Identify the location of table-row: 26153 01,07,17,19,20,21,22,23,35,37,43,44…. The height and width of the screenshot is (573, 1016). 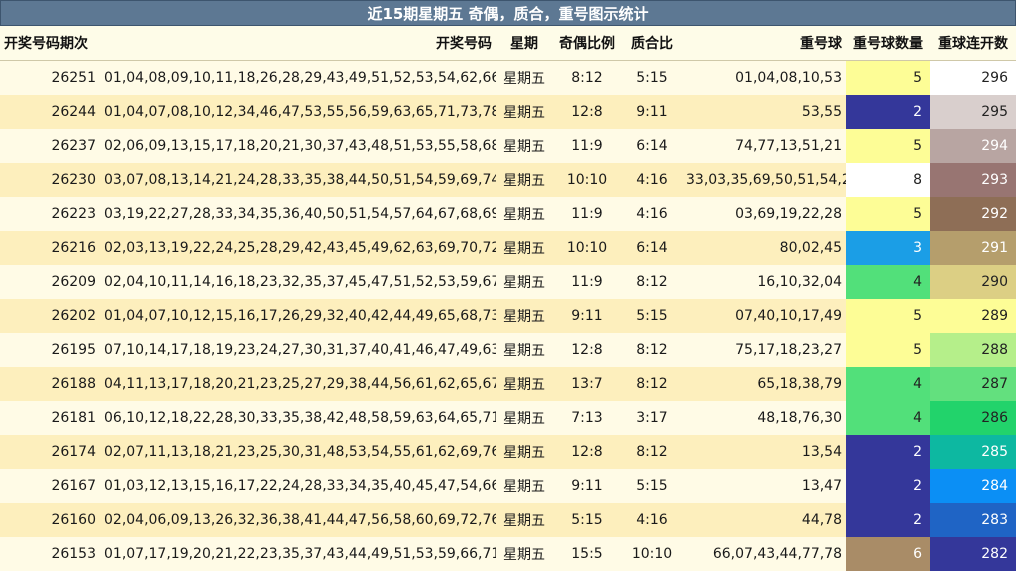
(508, 554).